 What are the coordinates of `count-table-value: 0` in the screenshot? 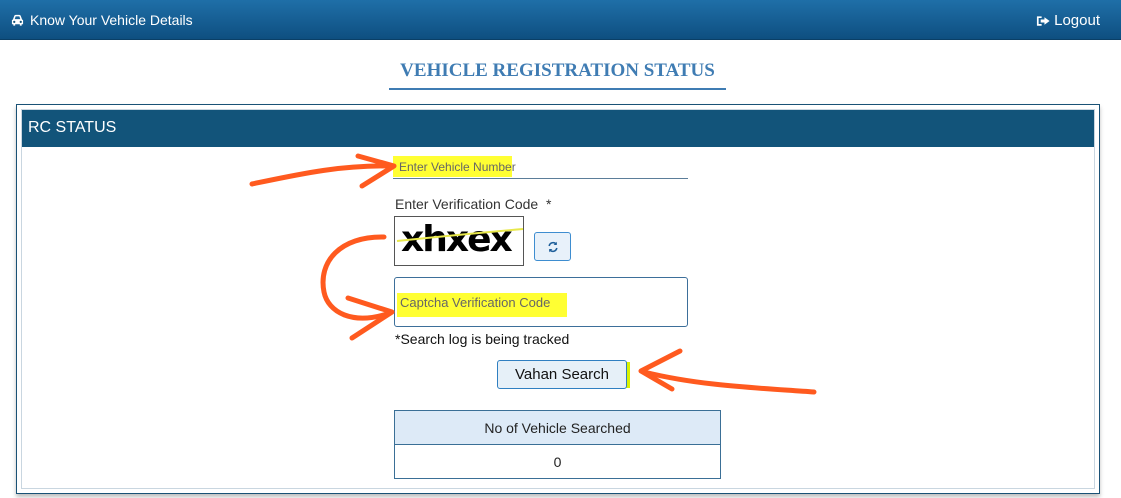 It's located at (557, 461).